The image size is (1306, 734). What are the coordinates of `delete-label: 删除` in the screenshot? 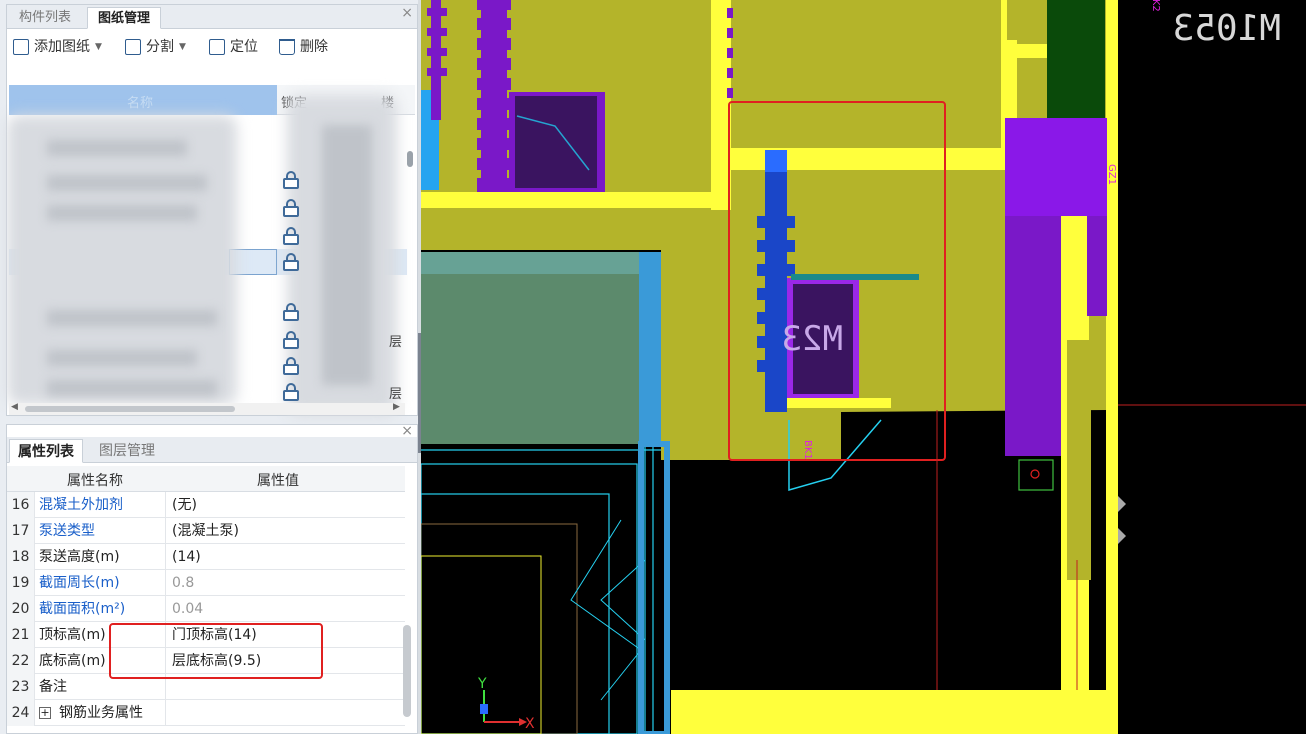 It's located at (314, 47).